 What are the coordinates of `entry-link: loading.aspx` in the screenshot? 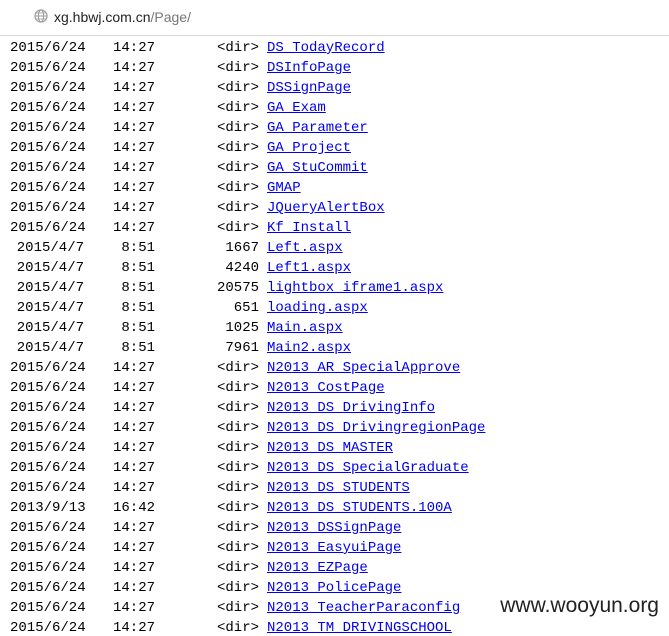 It's located at (317, 308).